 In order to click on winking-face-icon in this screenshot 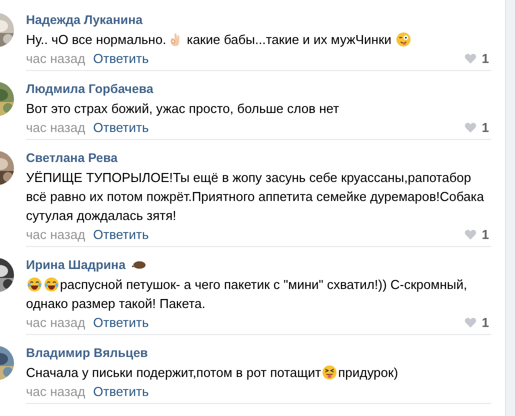, I will do `click(404, 39)`.